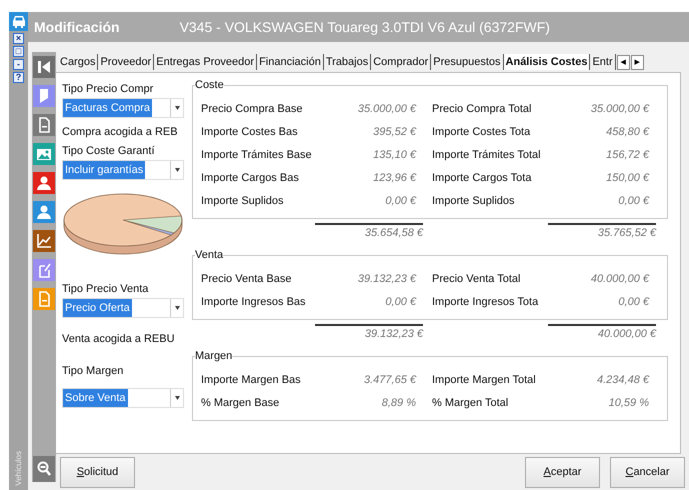  What do you see at coordinates (386, 278) in the screenshot?
I see `field-value: 39.132,23 €` at bounding box center [386, 278].